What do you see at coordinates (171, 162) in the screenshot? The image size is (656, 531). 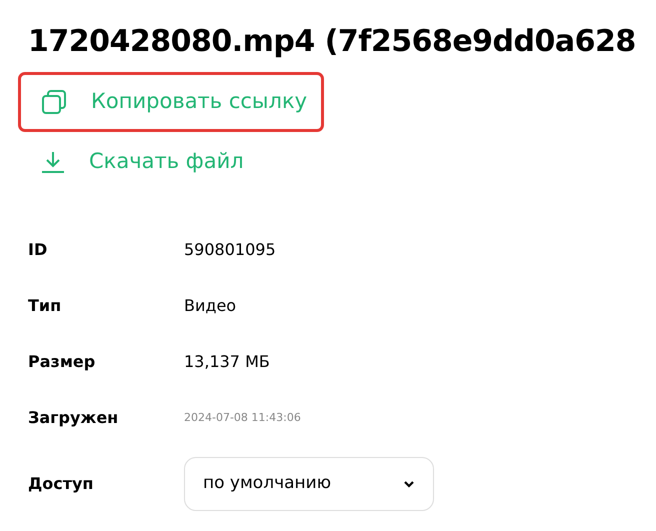 I see `download-button: Скачать файл` at bounding box center [171, 162].